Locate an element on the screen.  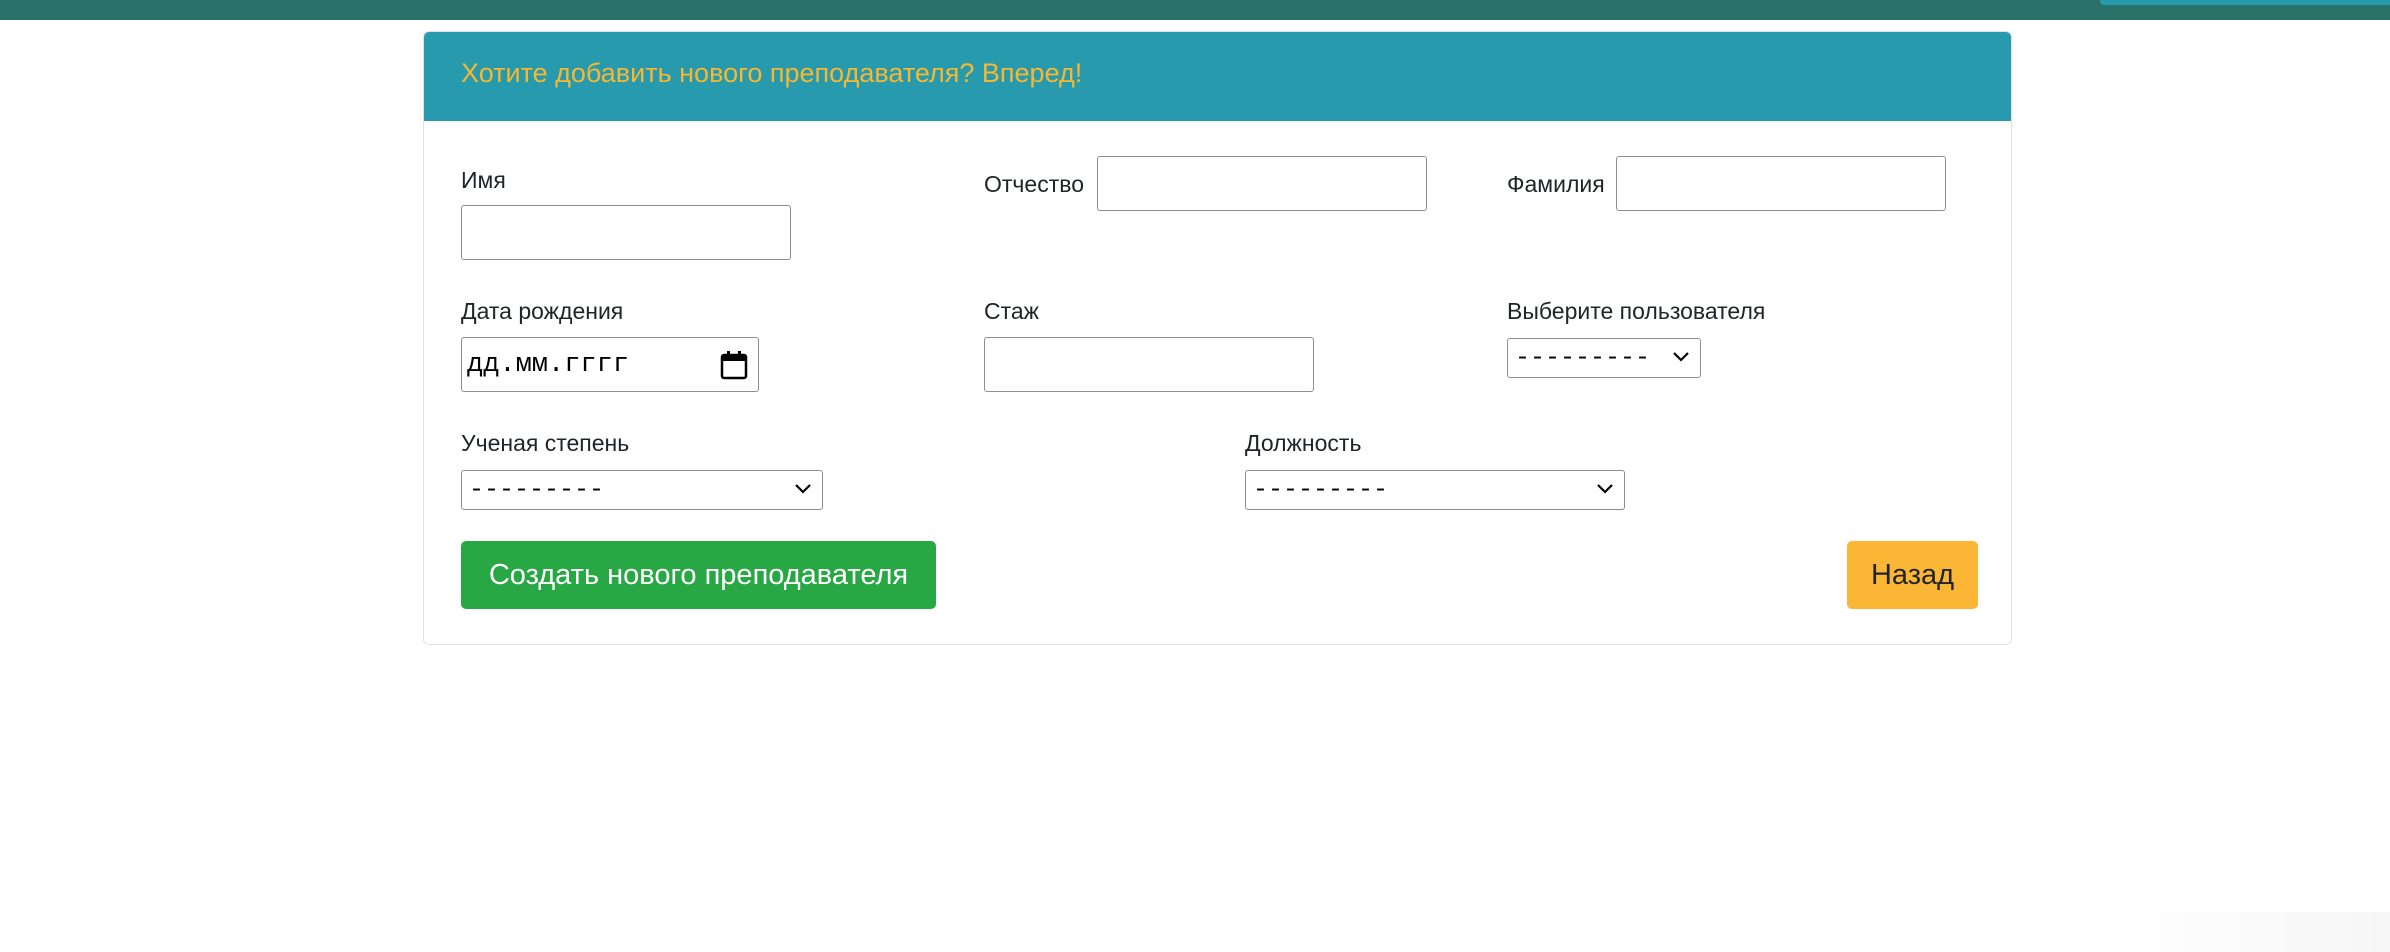
middle-name-label: Отчество is located at coordinates (1034, 184).